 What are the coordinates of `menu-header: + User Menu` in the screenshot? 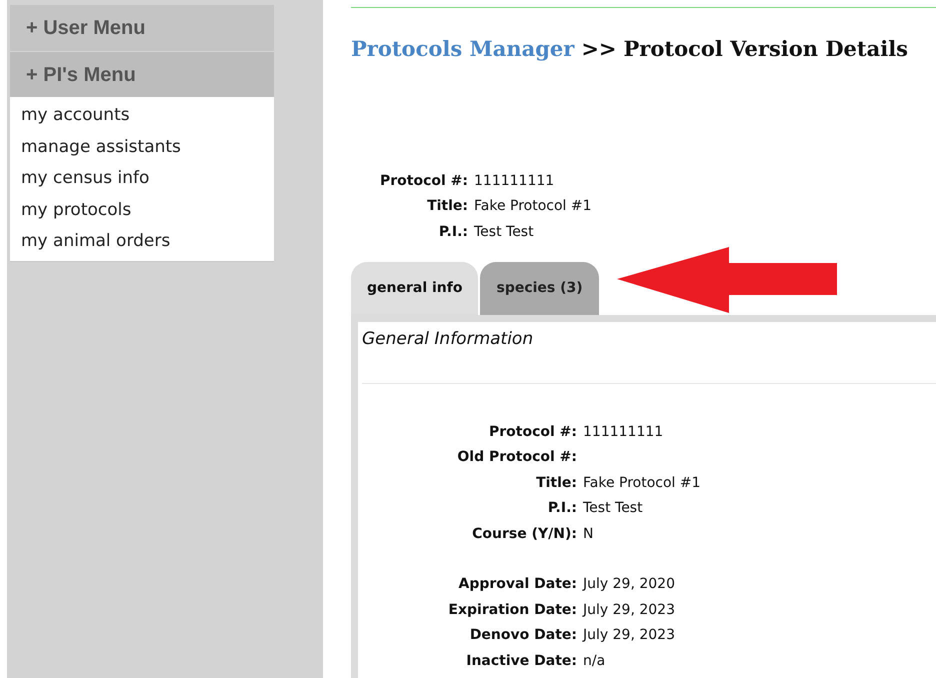 It's located at (142, 28).